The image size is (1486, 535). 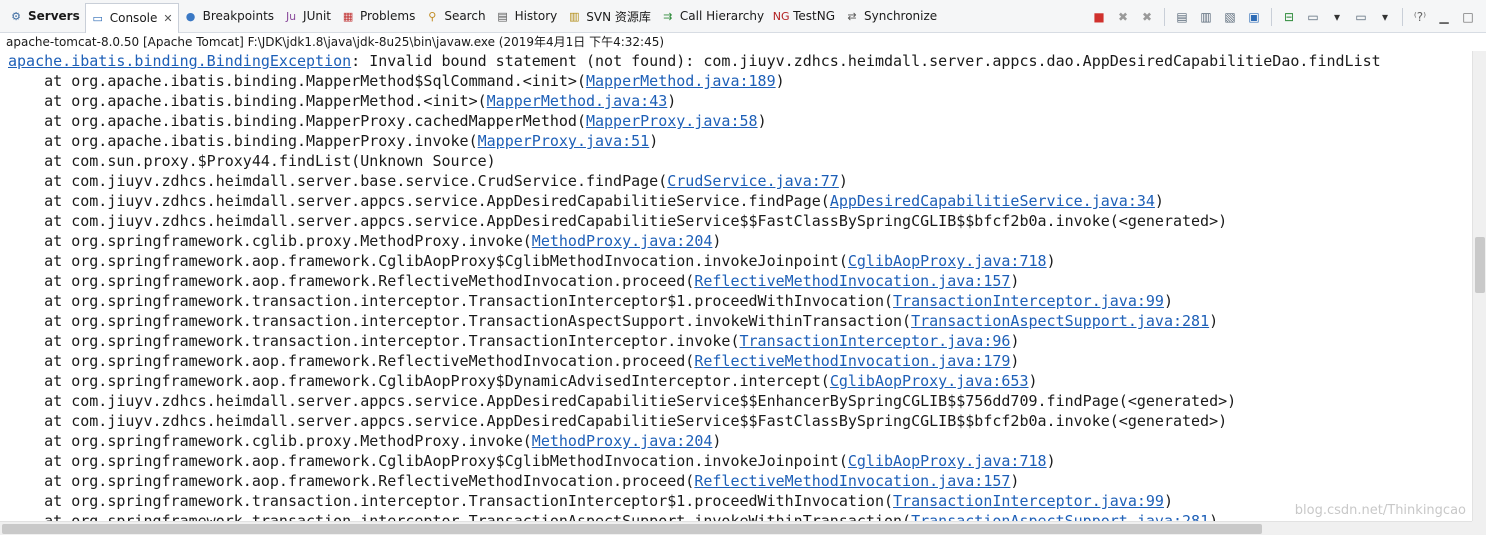 I want to click on vertical-scrollbar-thumb, so click(x=1480, y=265).